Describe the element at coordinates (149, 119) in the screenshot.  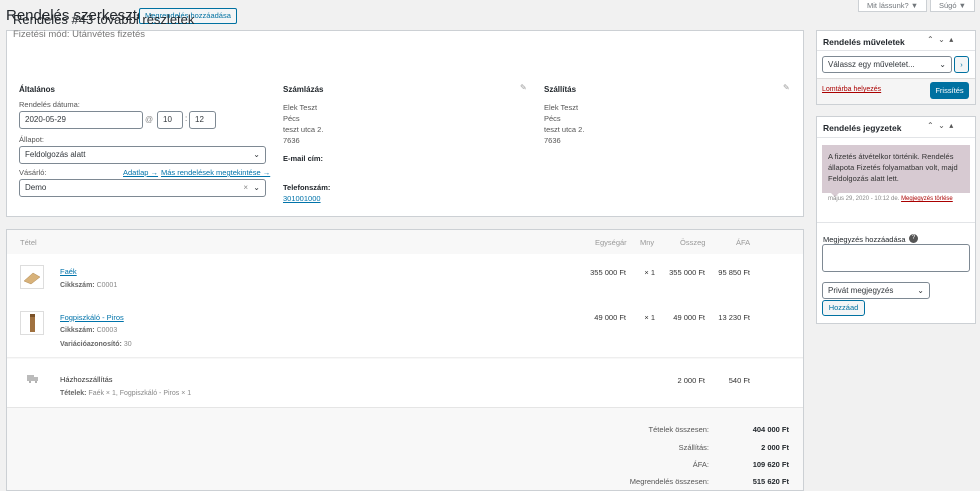
I see `at-icon: @` at that location.